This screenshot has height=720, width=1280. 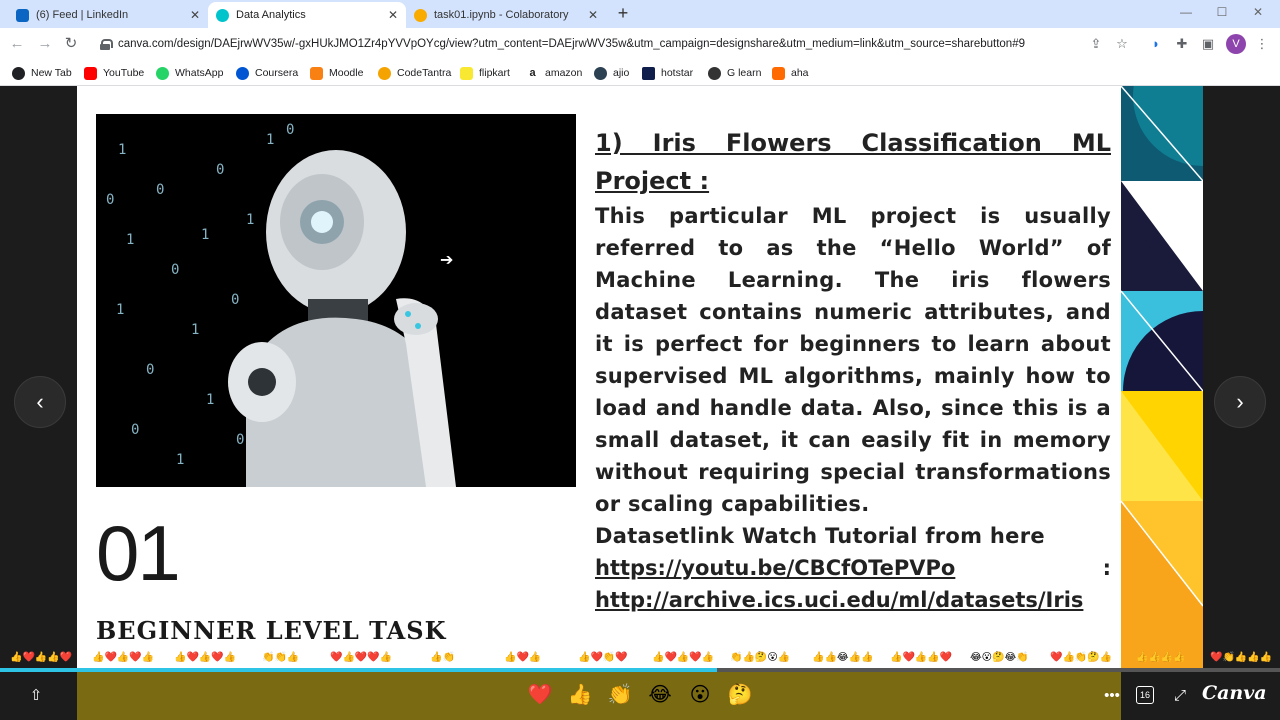 I want to click on new-tab-button: +, so click(x=623, y=14).